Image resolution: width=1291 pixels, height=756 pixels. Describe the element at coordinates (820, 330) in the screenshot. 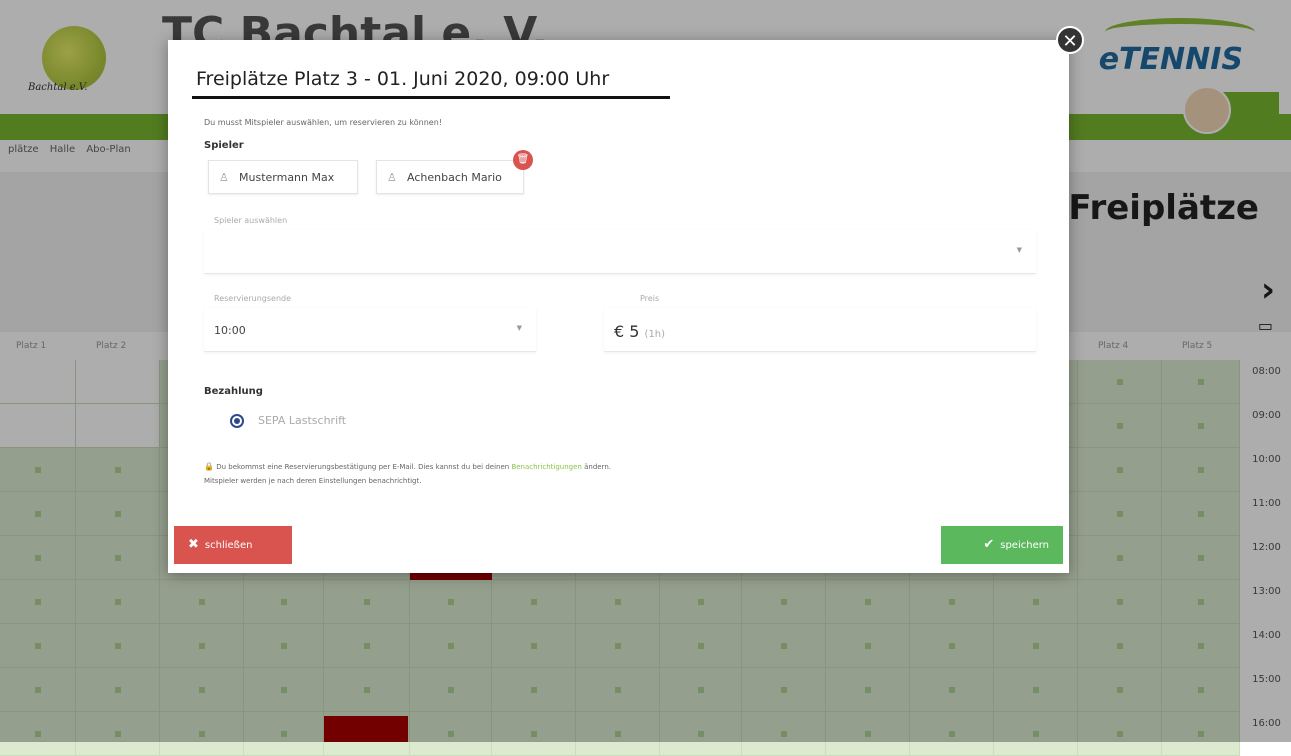

I see `price-field` at that location.